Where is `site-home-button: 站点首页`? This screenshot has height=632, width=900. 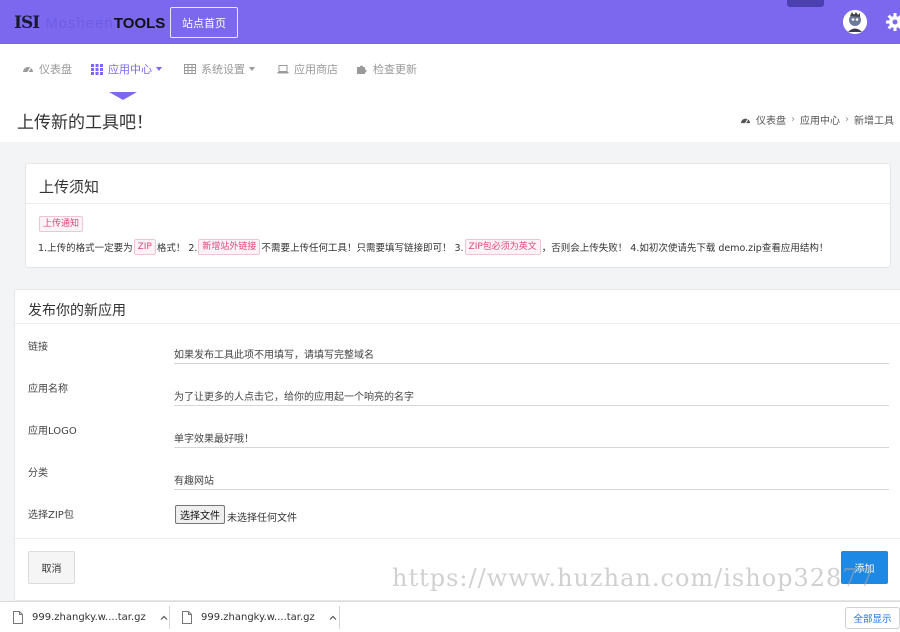
site-home-button: 站点首页 is located at coordinates (204, 22).